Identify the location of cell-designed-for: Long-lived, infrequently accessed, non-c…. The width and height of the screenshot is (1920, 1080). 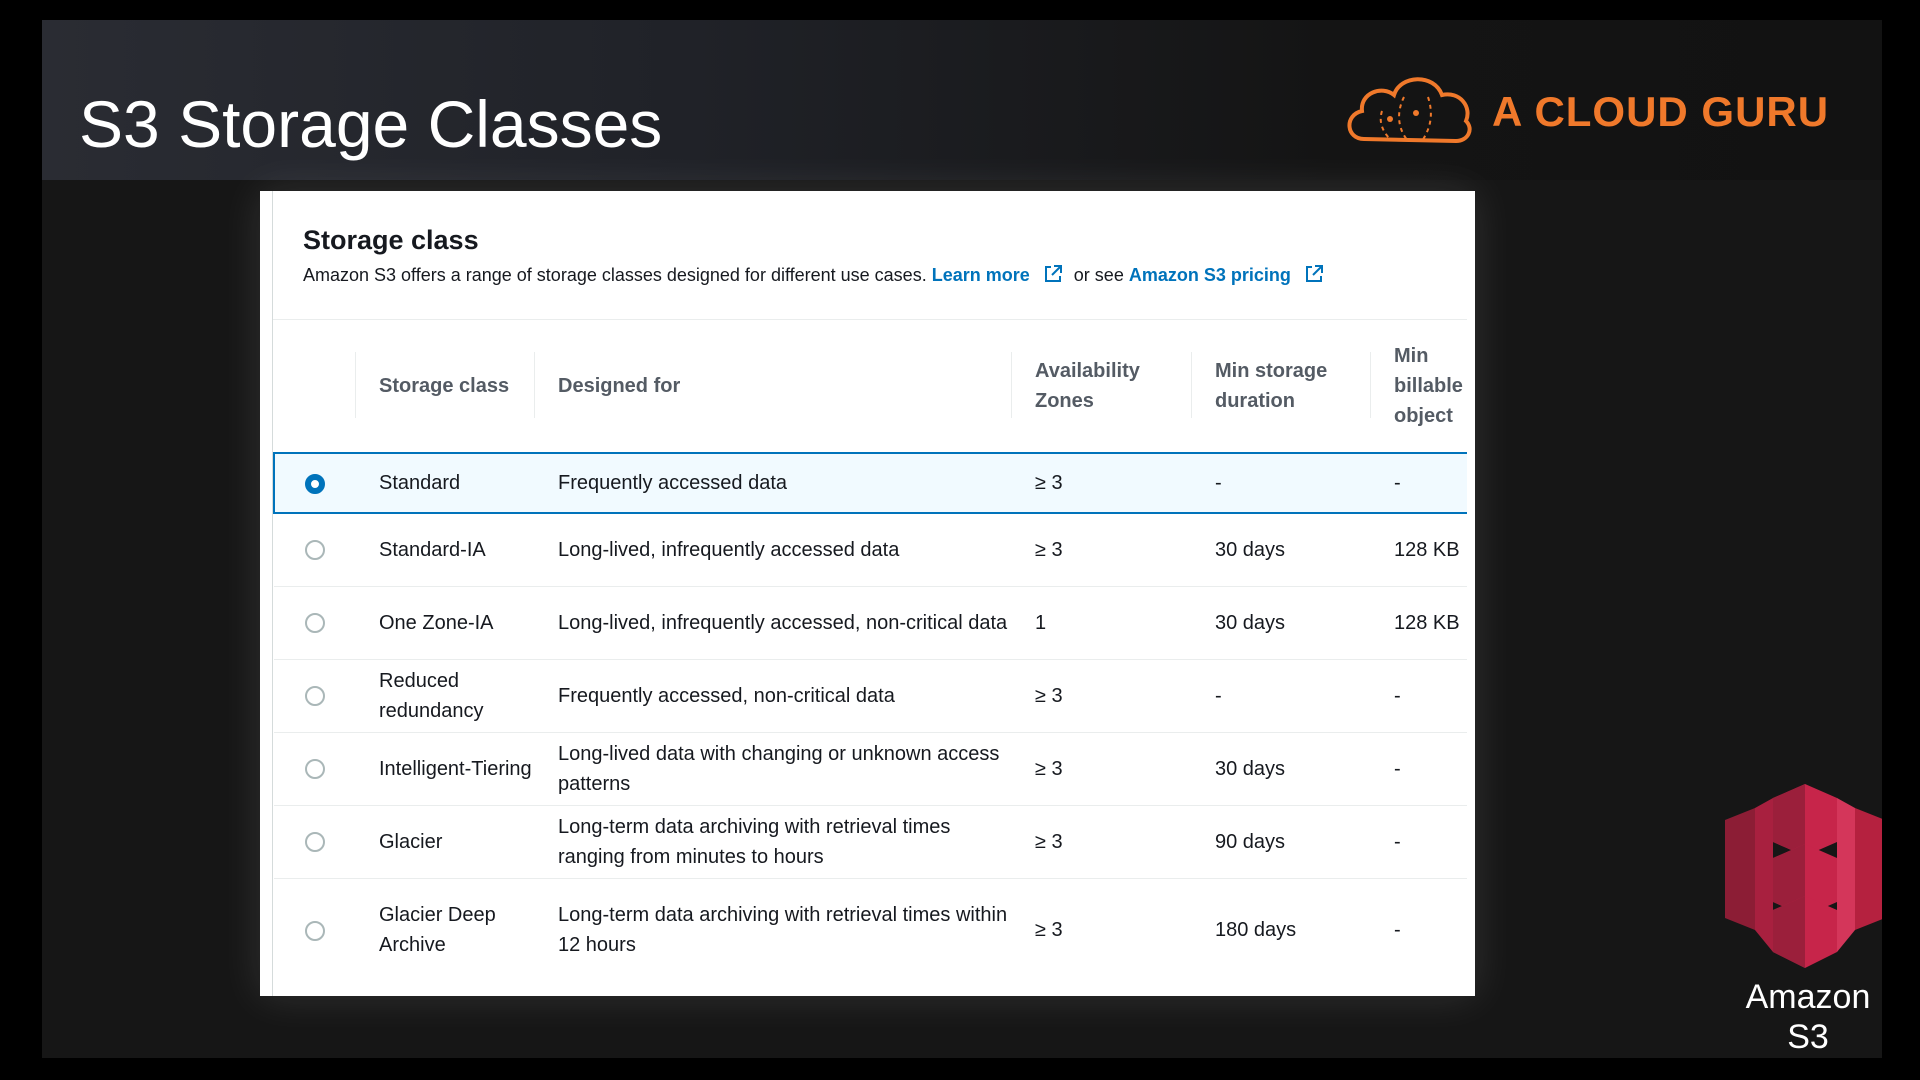
(772, 622).